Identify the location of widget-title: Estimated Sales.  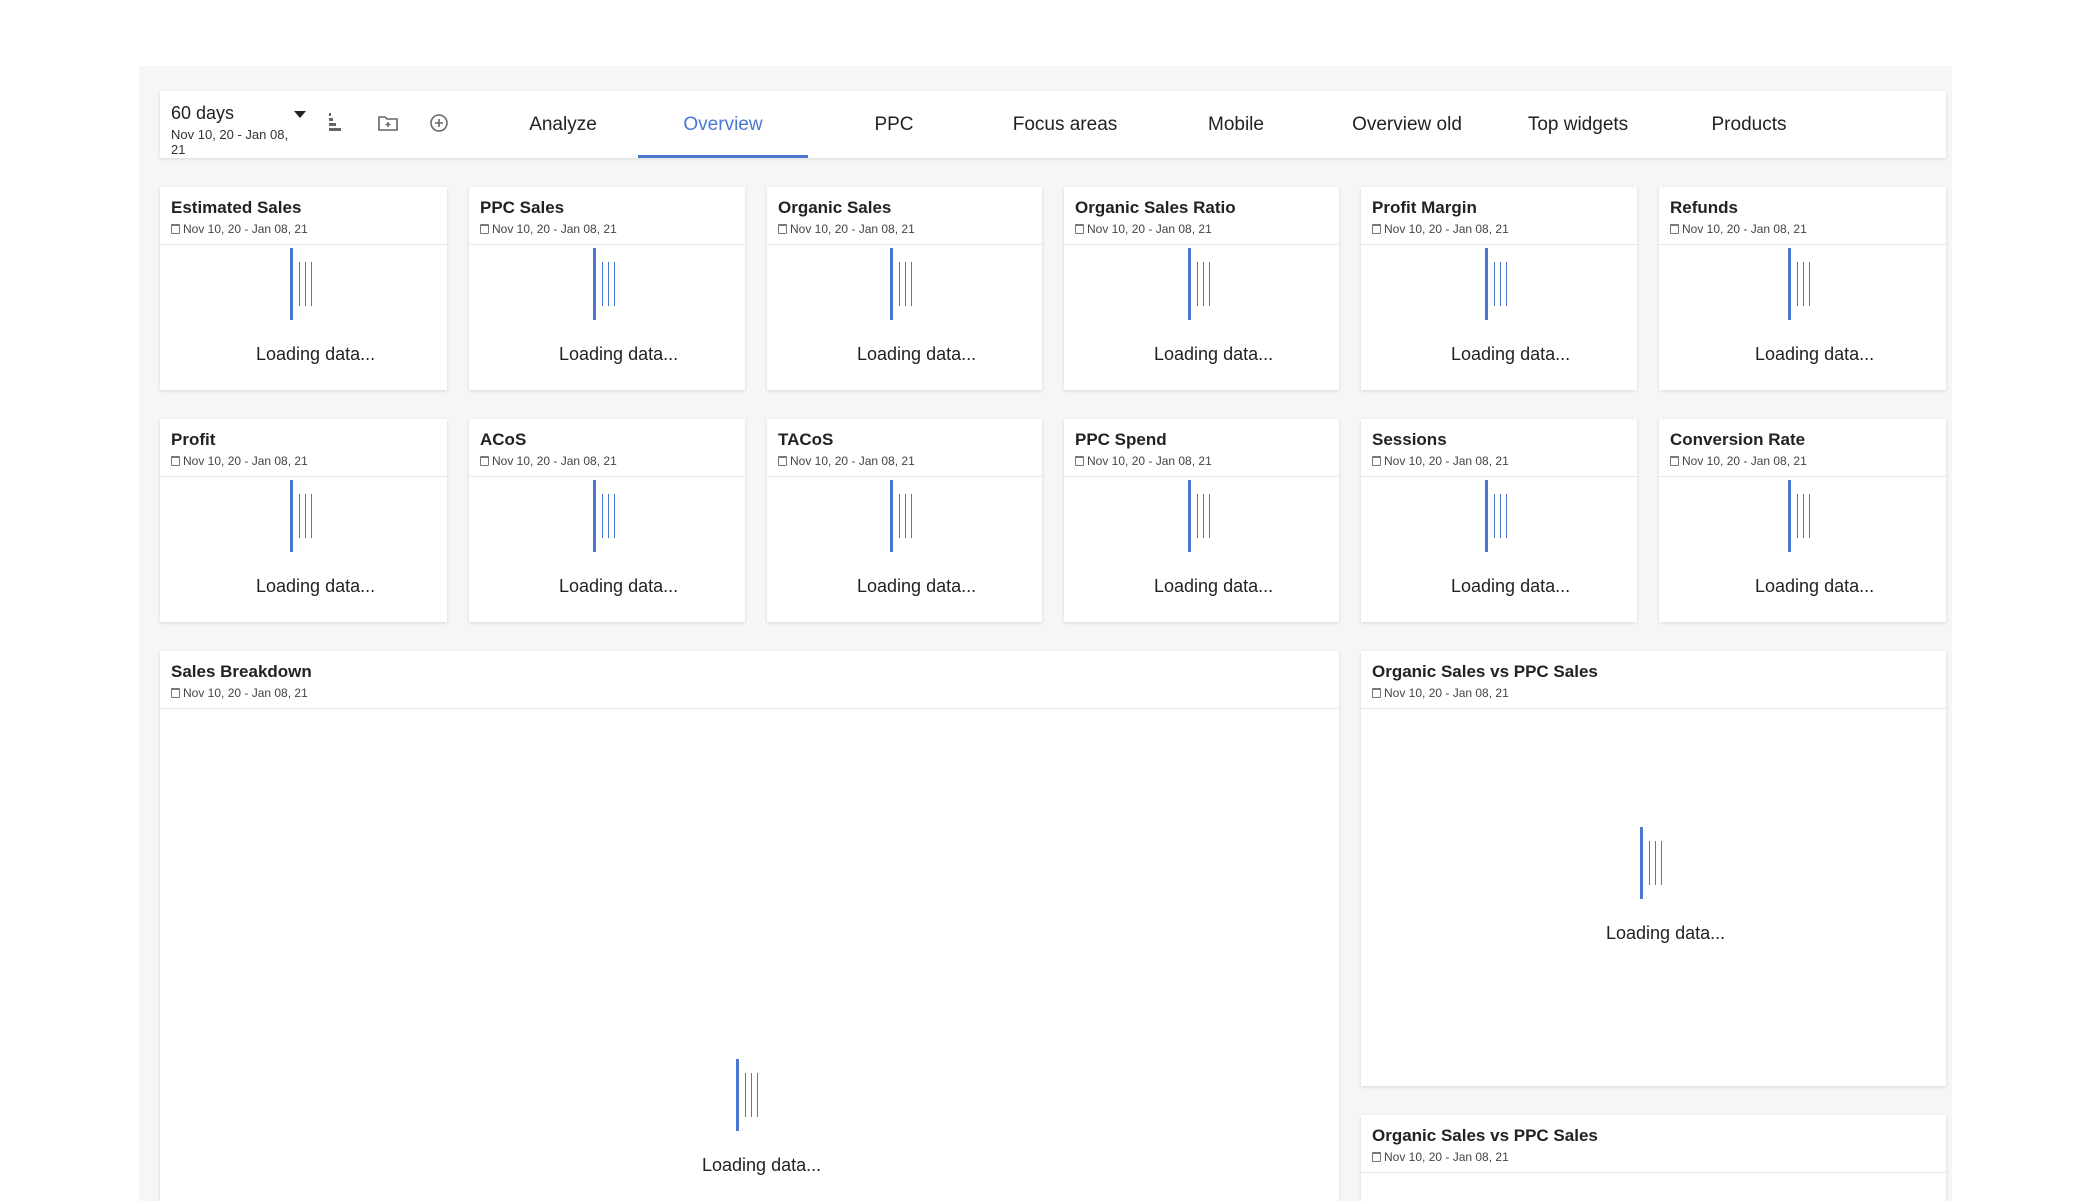
(236, 207).